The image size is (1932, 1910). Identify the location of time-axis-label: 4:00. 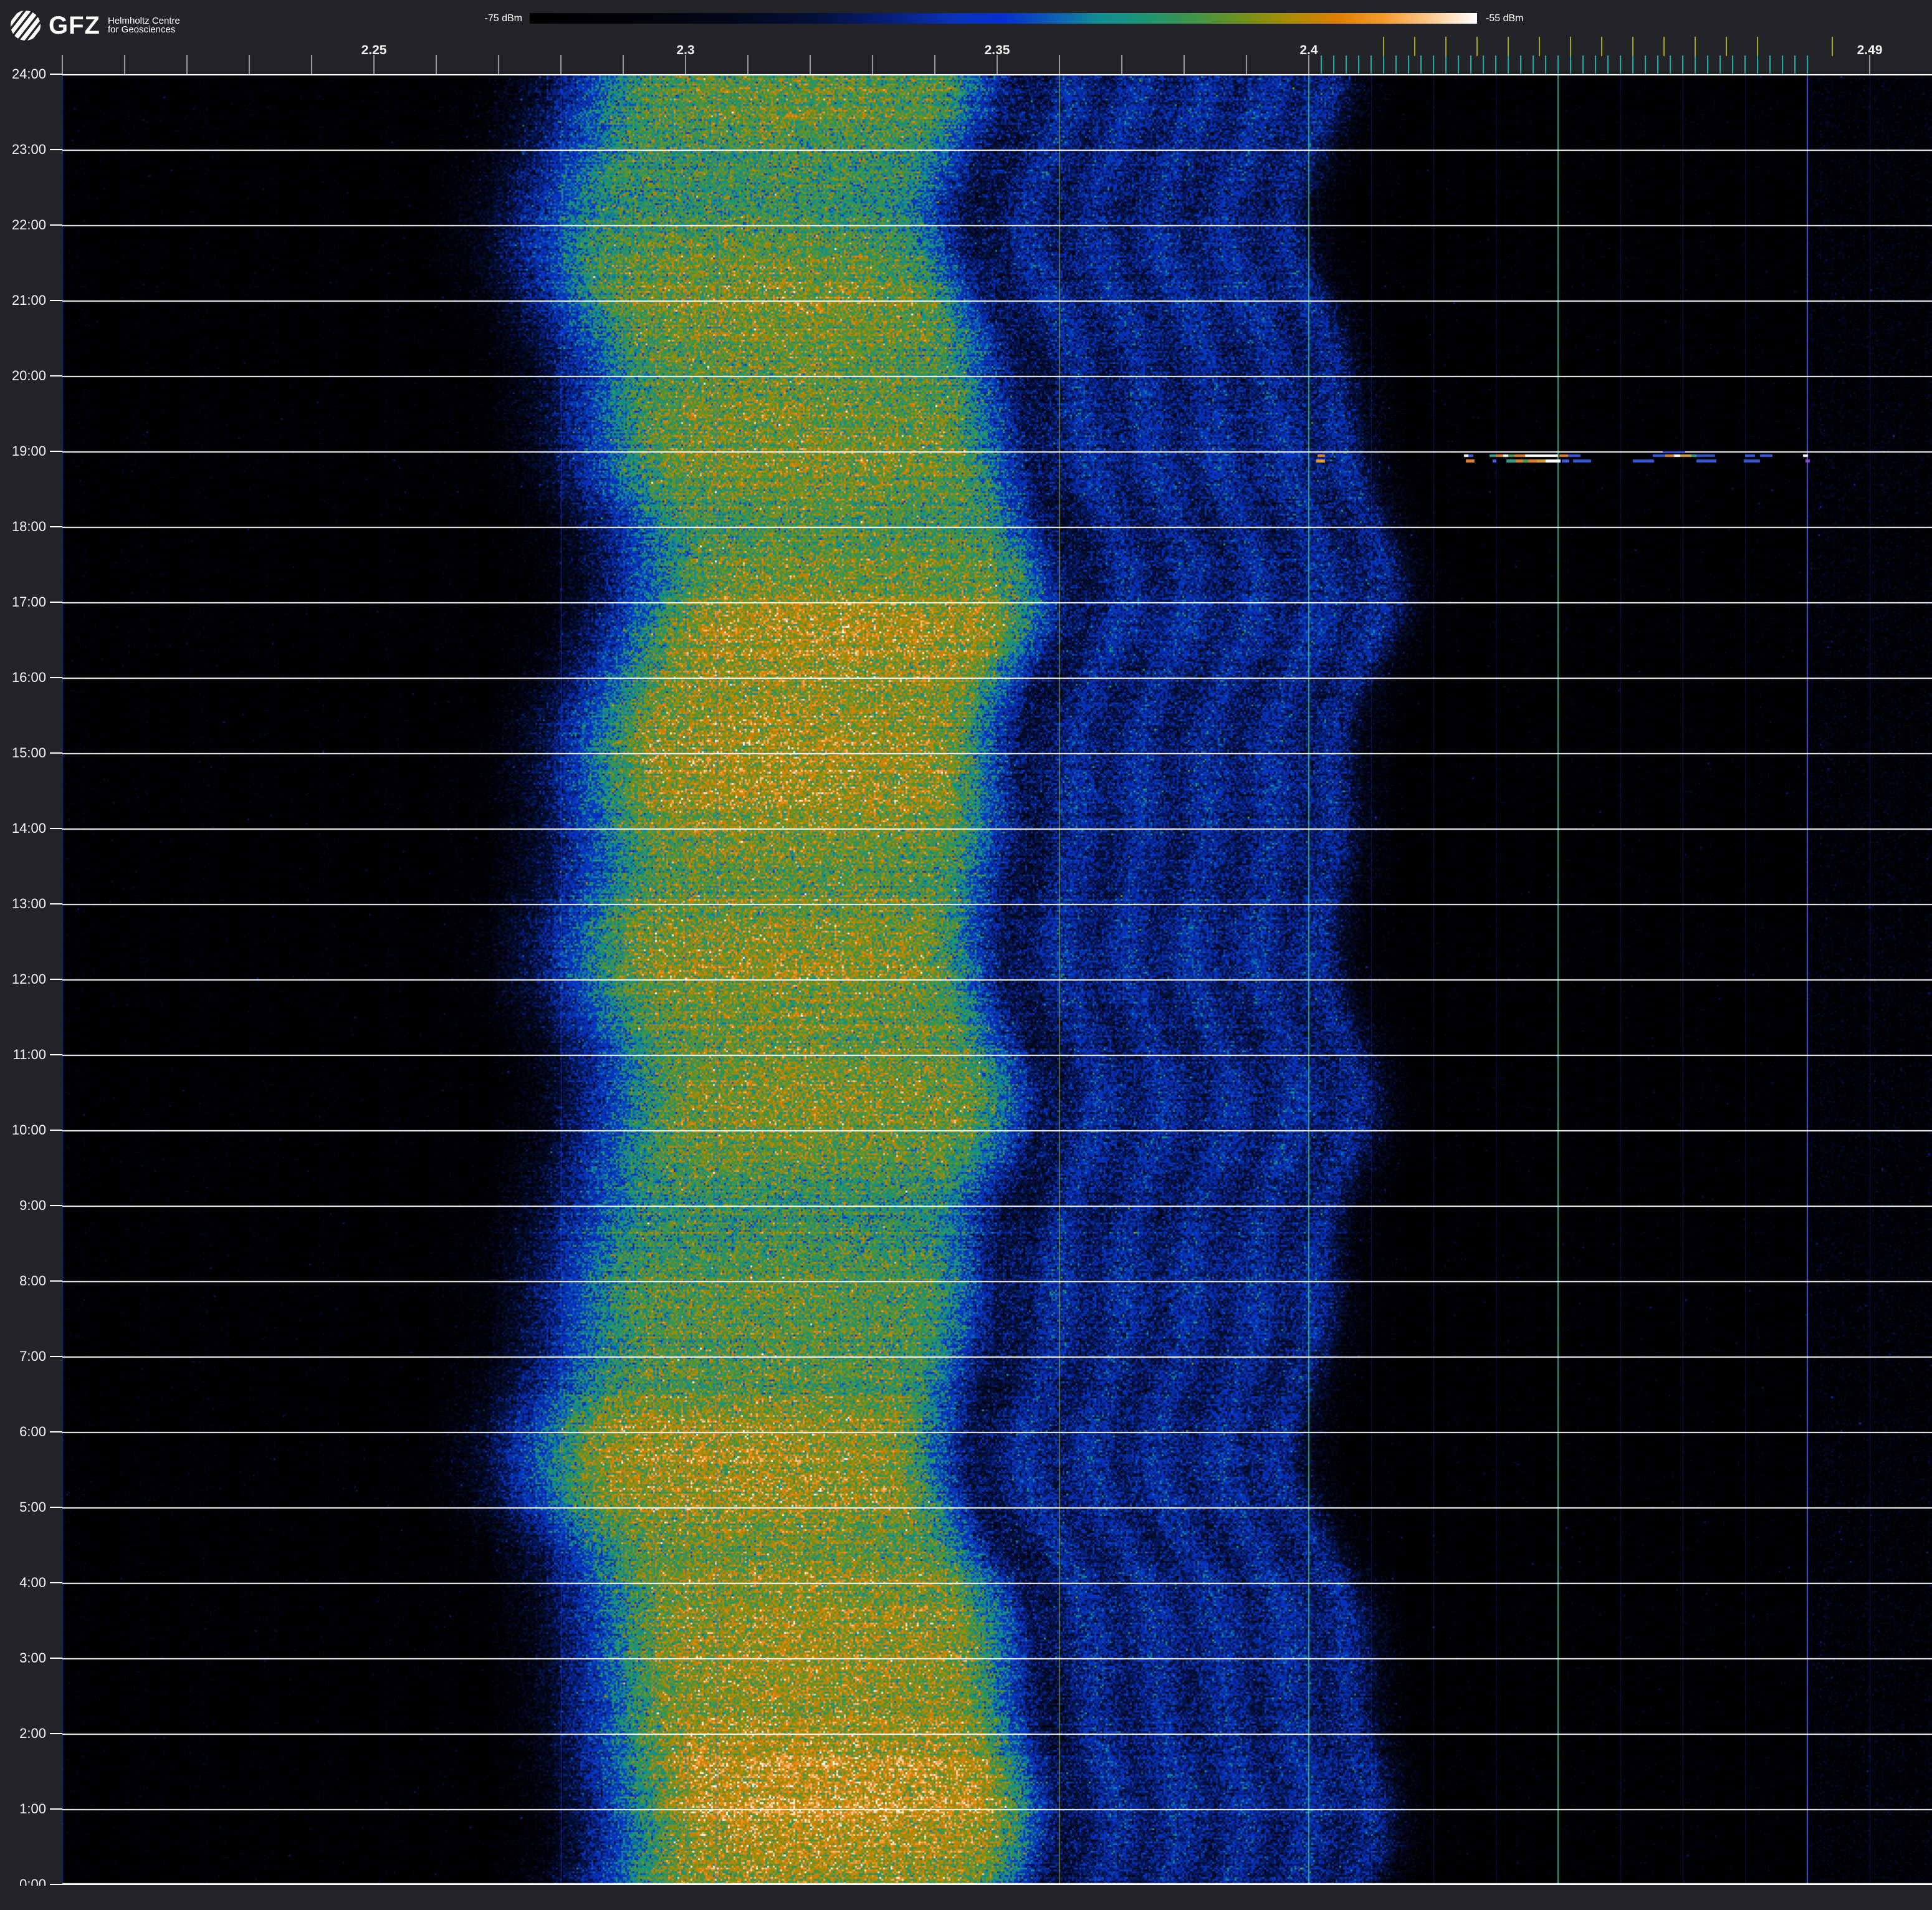
(32, 1582).